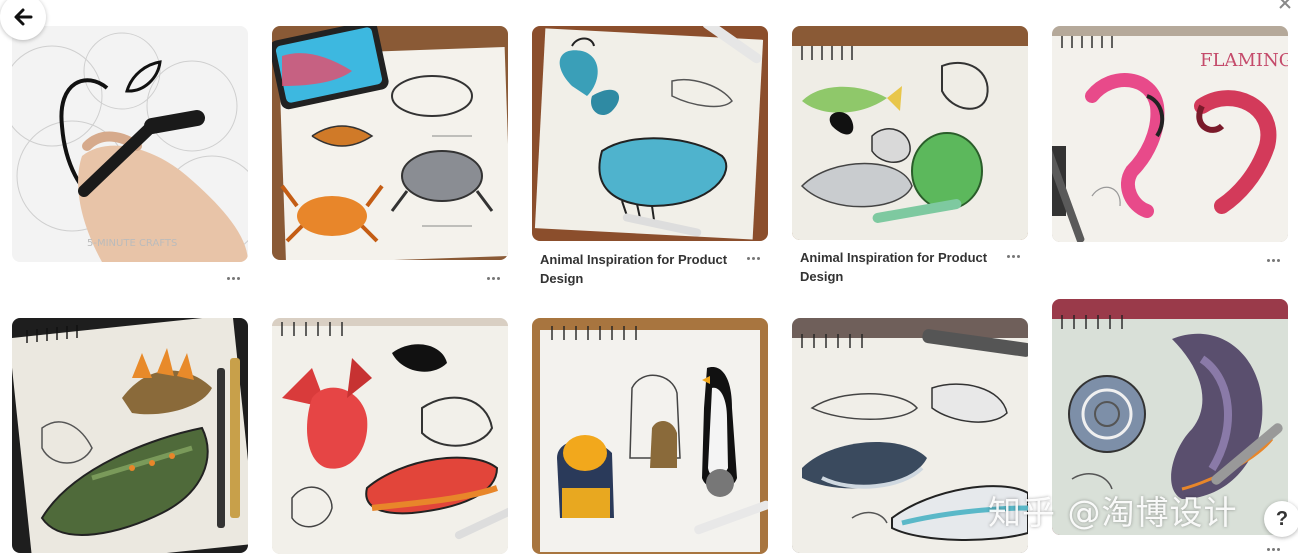 The height and width of the screenshot is (559, 1298). I want to click on pin-card: 5-MINUTE CRAFTS, so click(130, 153).